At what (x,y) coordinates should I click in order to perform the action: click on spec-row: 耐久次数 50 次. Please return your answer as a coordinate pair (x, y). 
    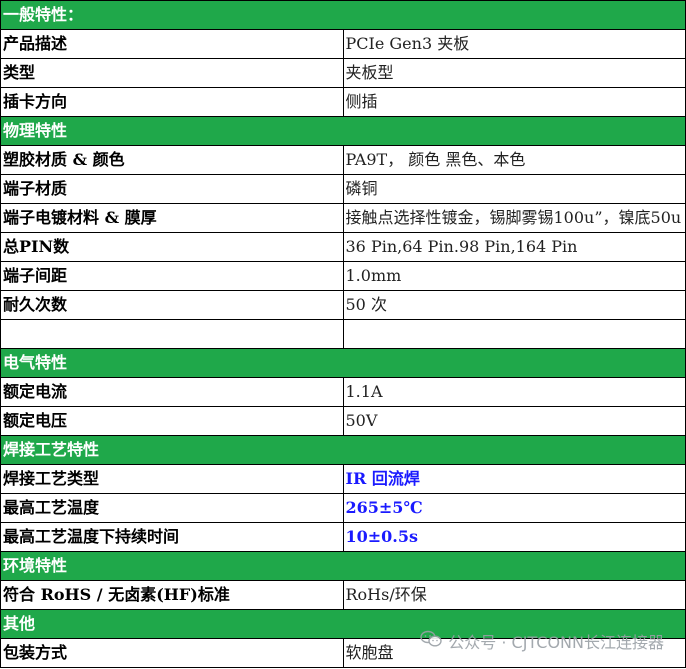
    Looking at the image, I should click on (343, 305).